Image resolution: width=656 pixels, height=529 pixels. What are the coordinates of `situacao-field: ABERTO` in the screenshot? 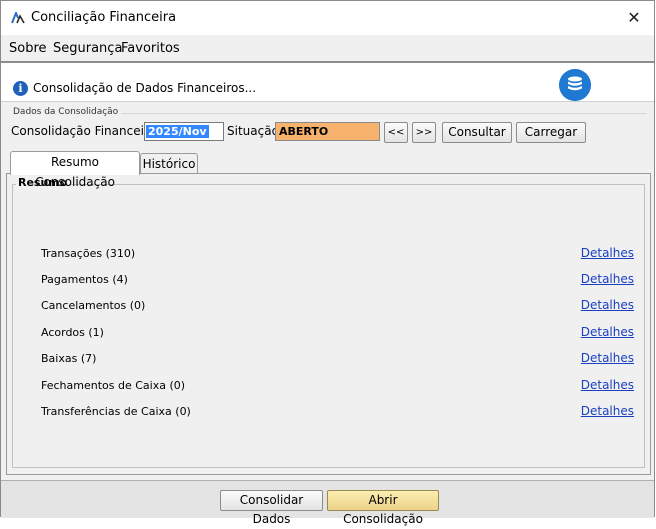 It's located at (327, 131).